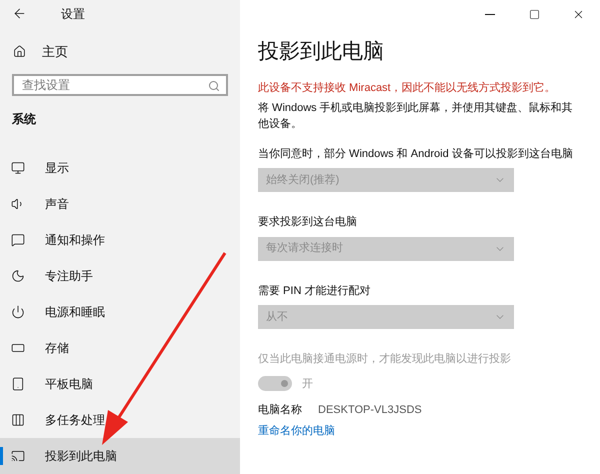 The height and width of the screenshot is (474, 600). Describe the element at coordinates (120, 240) in the screenshot. I see `sidebar-item: 通知和操作` at that location.